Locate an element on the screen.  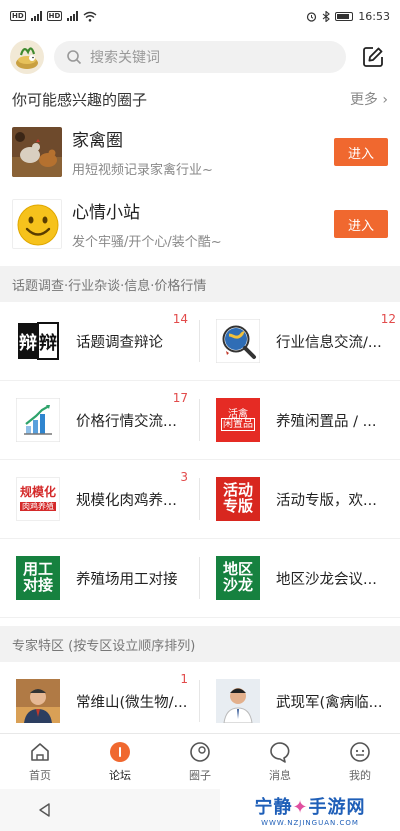
forum-item-debate: 辩 辩 话题调查辩论 14 is located at coordinates (100, 341).